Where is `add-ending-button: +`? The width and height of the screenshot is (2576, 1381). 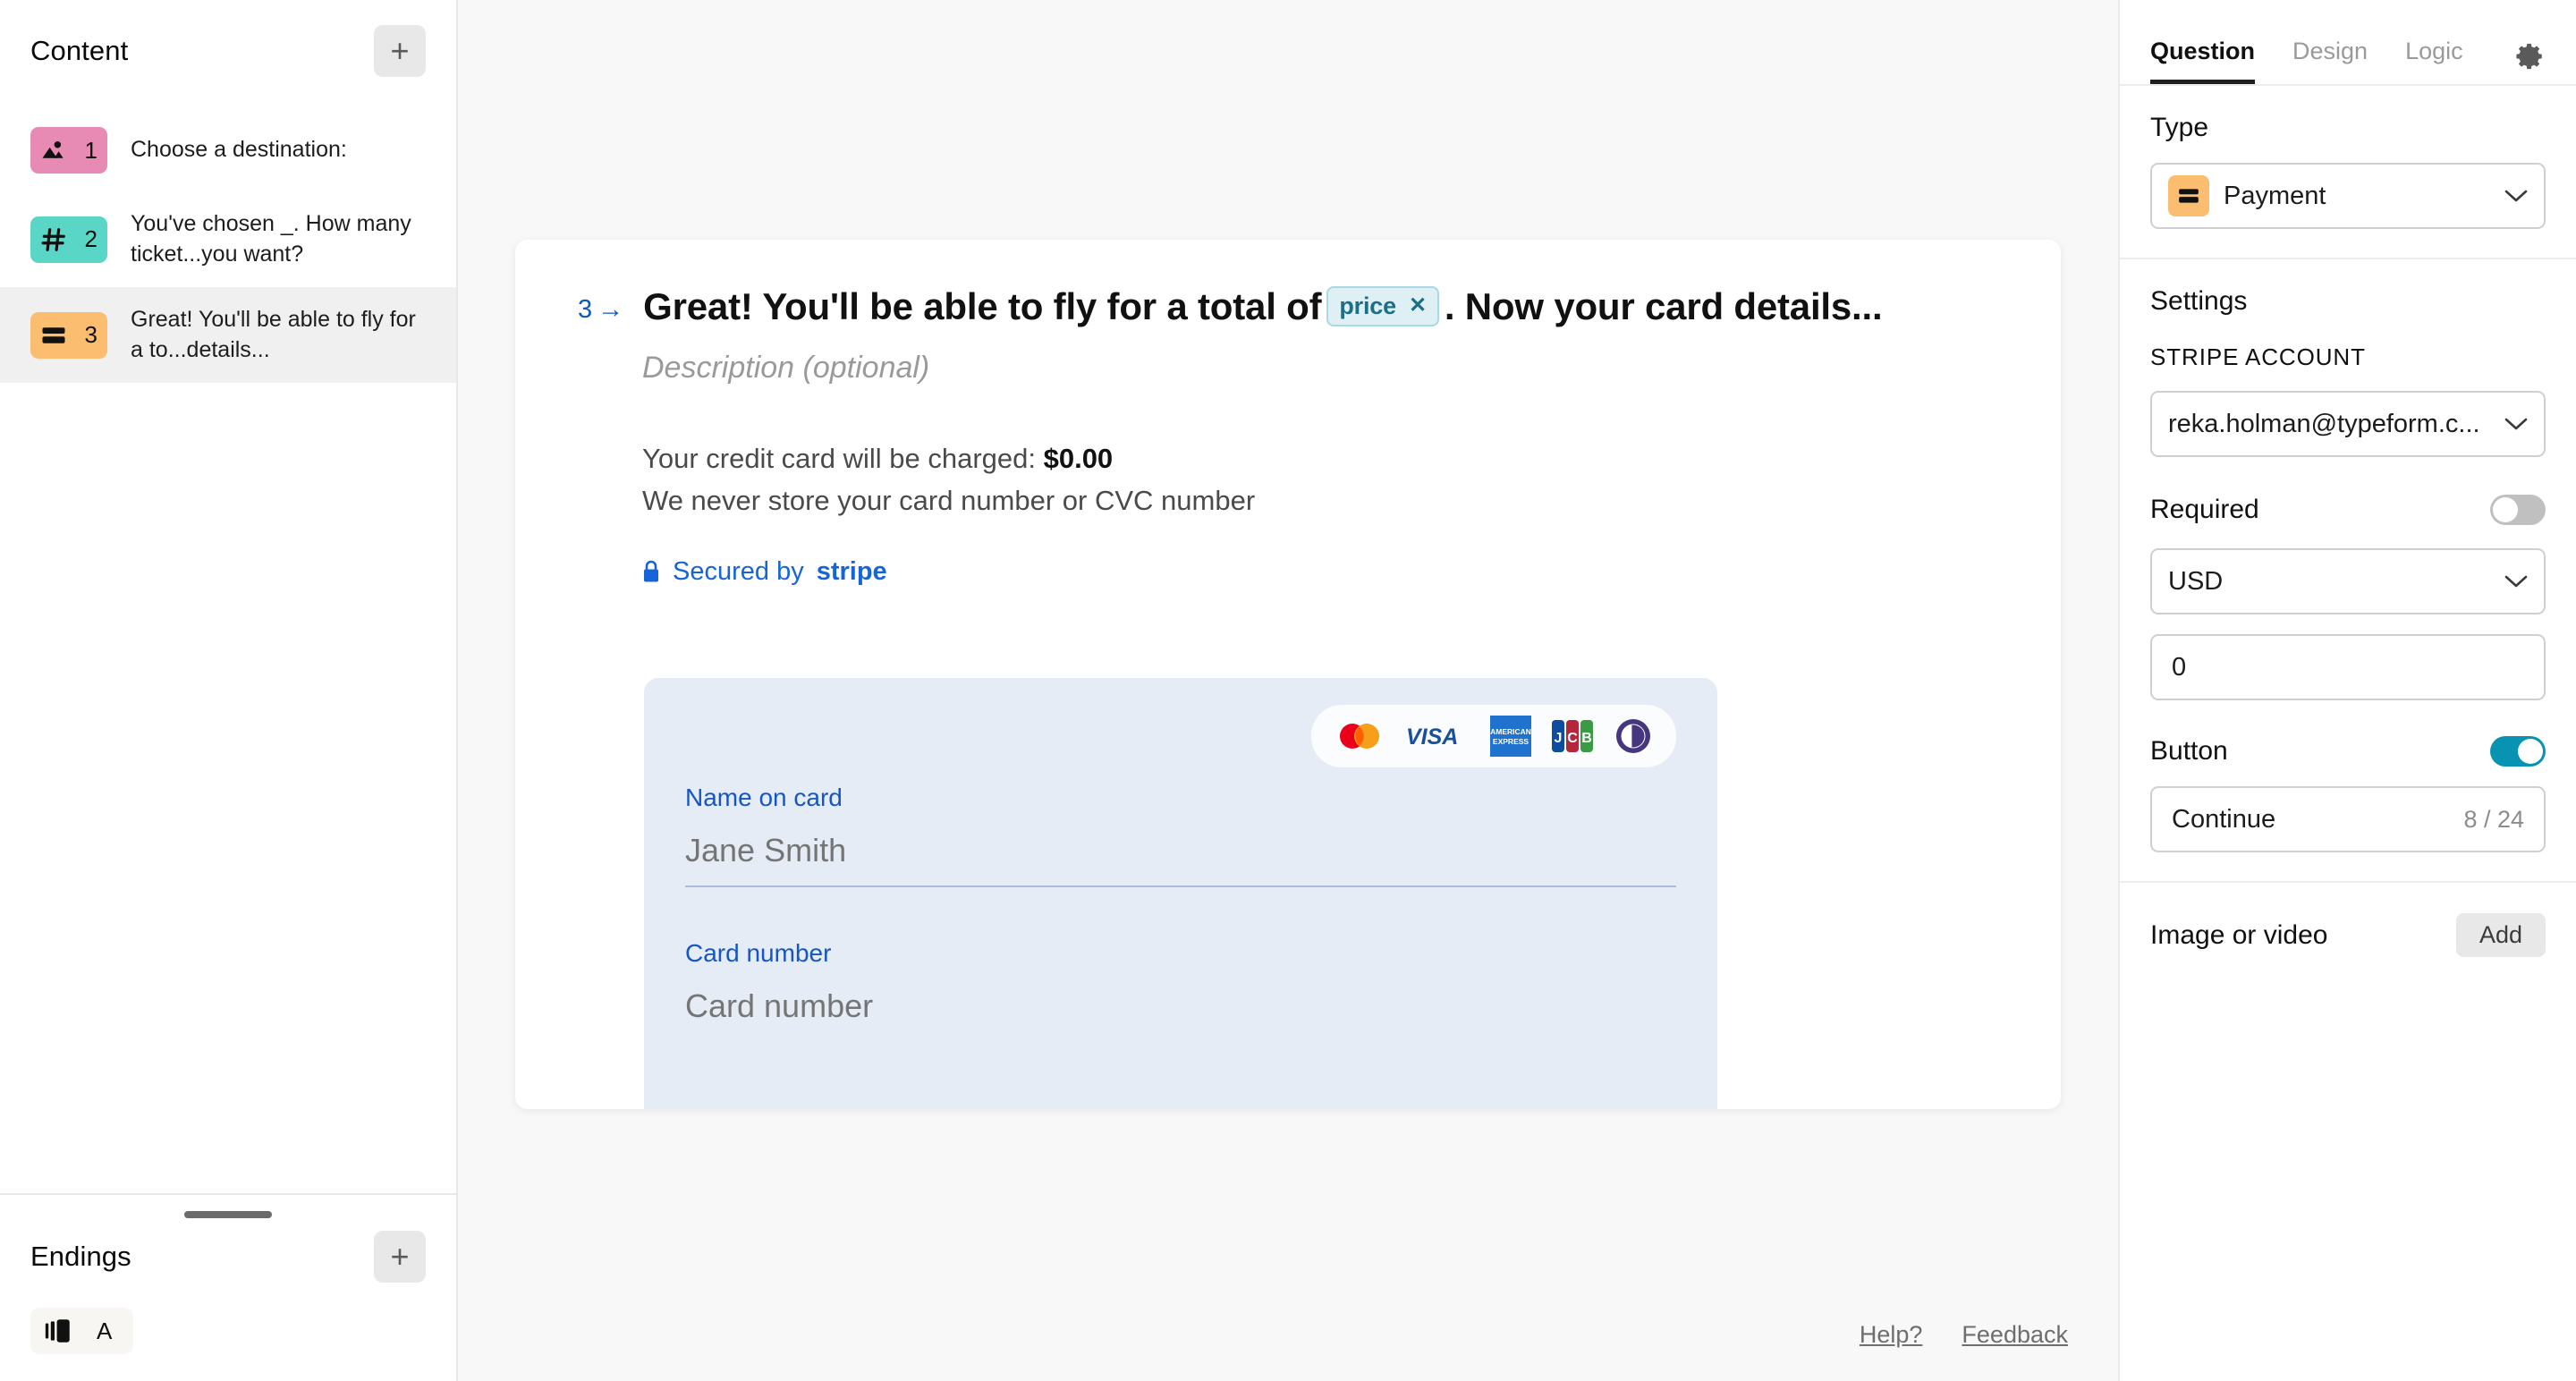 add-ending-button: + is located at coordinates (400, 1257).